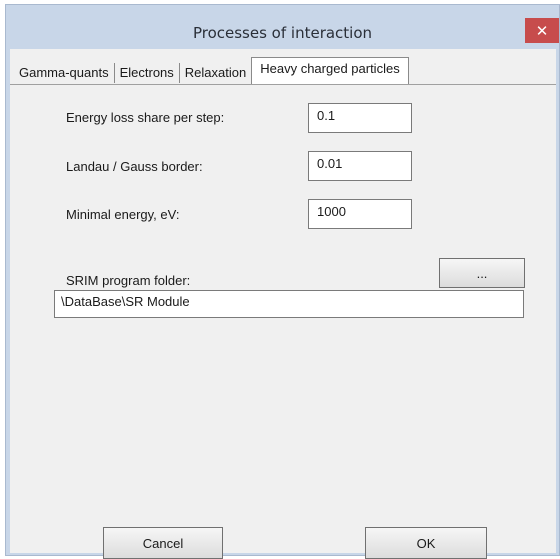 This screenshot has height=559, width=560. Describe the element at coordinates (64, 73) in the screenshot. I see `tab-gamma-quants: Gamma-quants` at that location.